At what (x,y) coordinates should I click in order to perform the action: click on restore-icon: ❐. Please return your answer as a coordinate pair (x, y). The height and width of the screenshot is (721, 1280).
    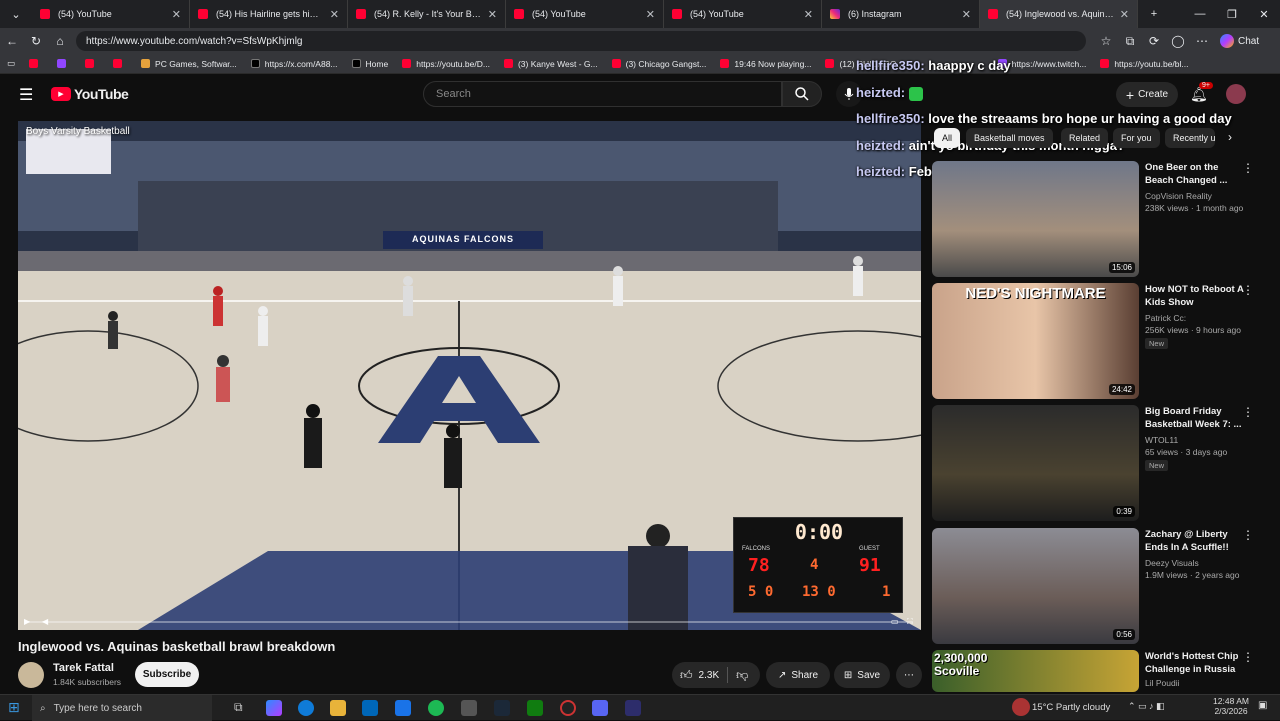
    Looking at the image, I should click on (1232, 14).